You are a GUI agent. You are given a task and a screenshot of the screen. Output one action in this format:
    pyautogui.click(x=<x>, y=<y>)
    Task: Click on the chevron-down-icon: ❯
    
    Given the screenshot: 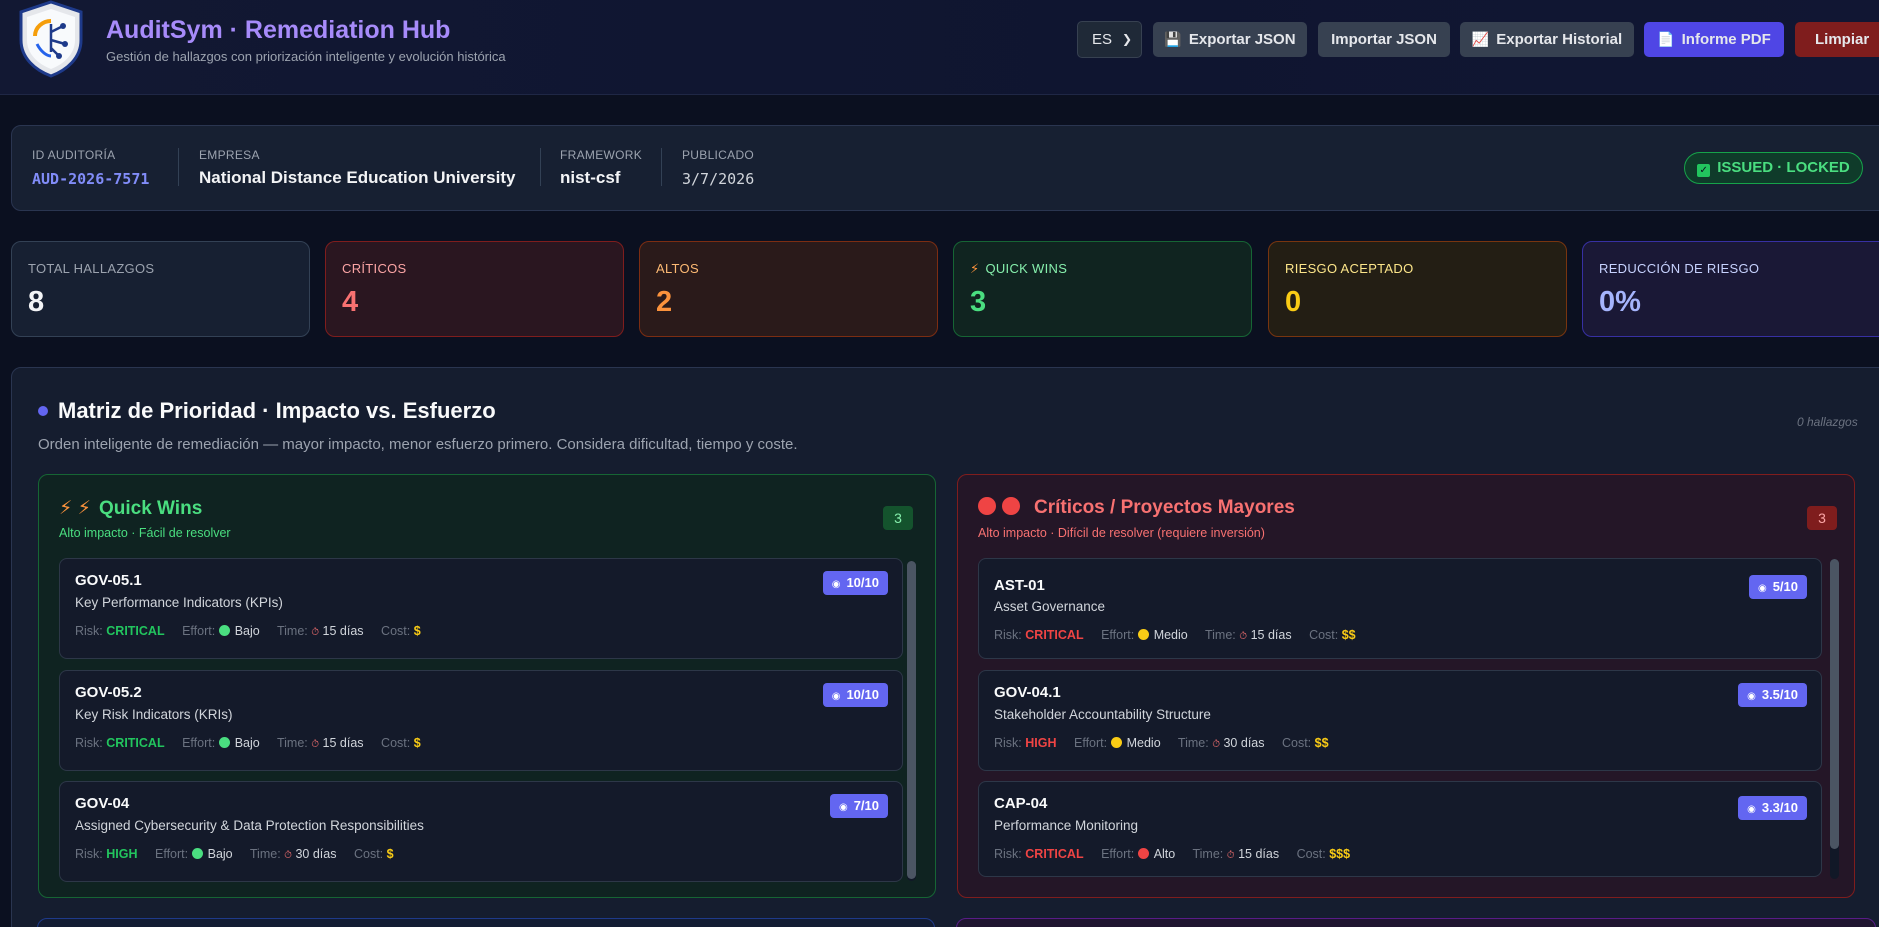 What is the action you would take?
    pyautogui.click(x=1126, y=39)
    